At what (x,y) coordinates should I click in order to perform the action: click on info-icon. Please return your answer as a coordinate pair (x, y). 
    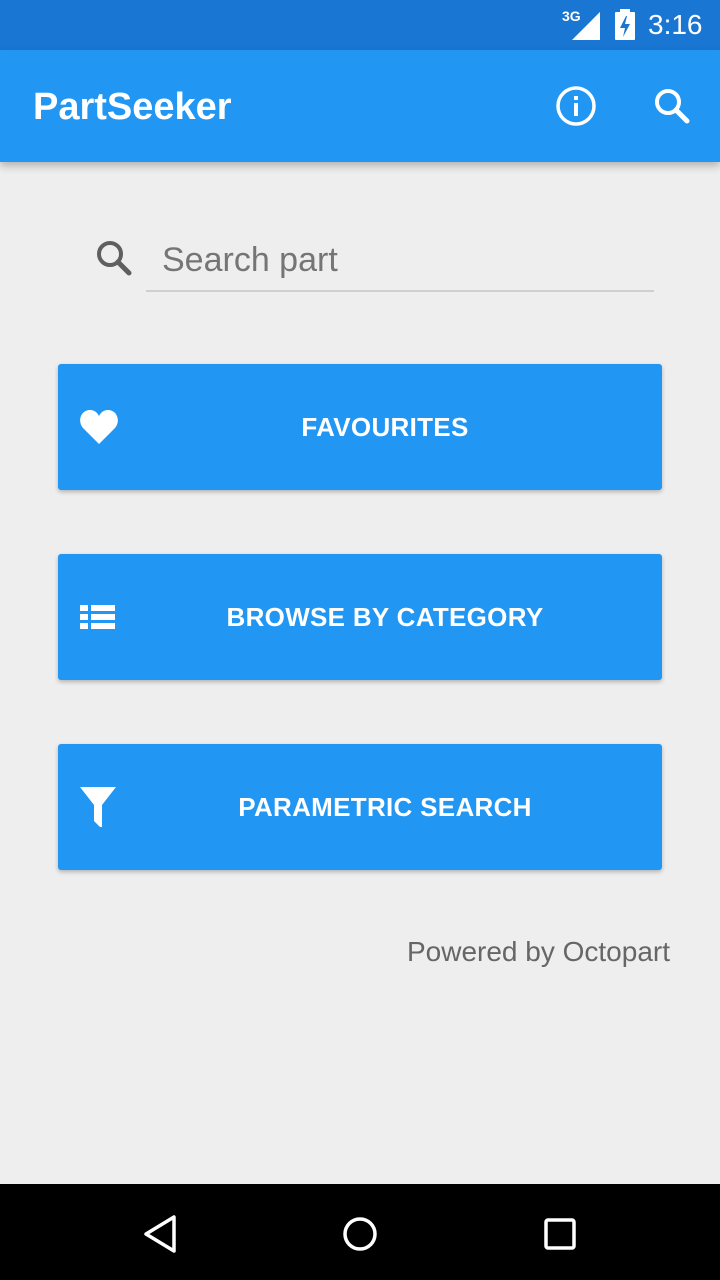
    Looking at the image, I should click on (576, 106).